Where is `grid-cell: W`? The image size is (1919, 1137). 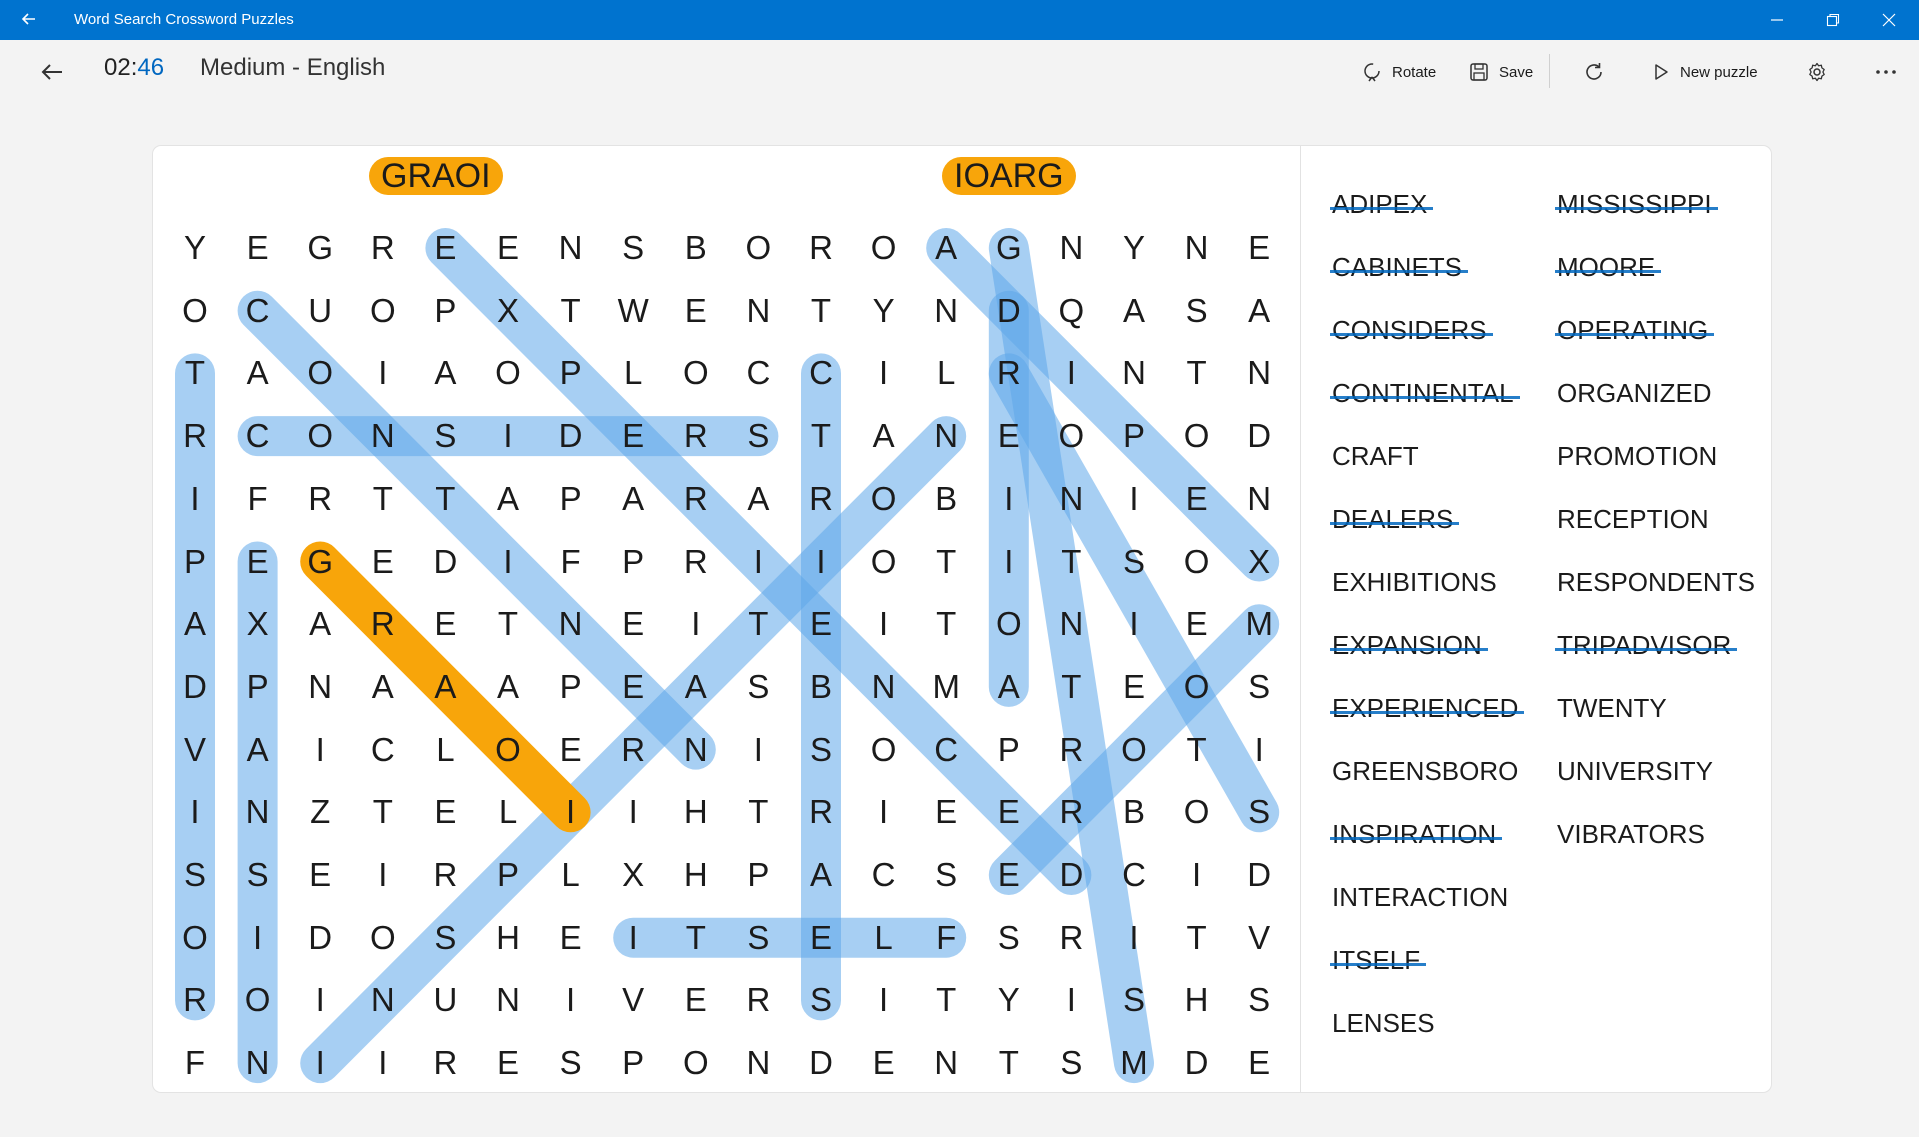 grid-cell: W is located at coordinates (633, 311).